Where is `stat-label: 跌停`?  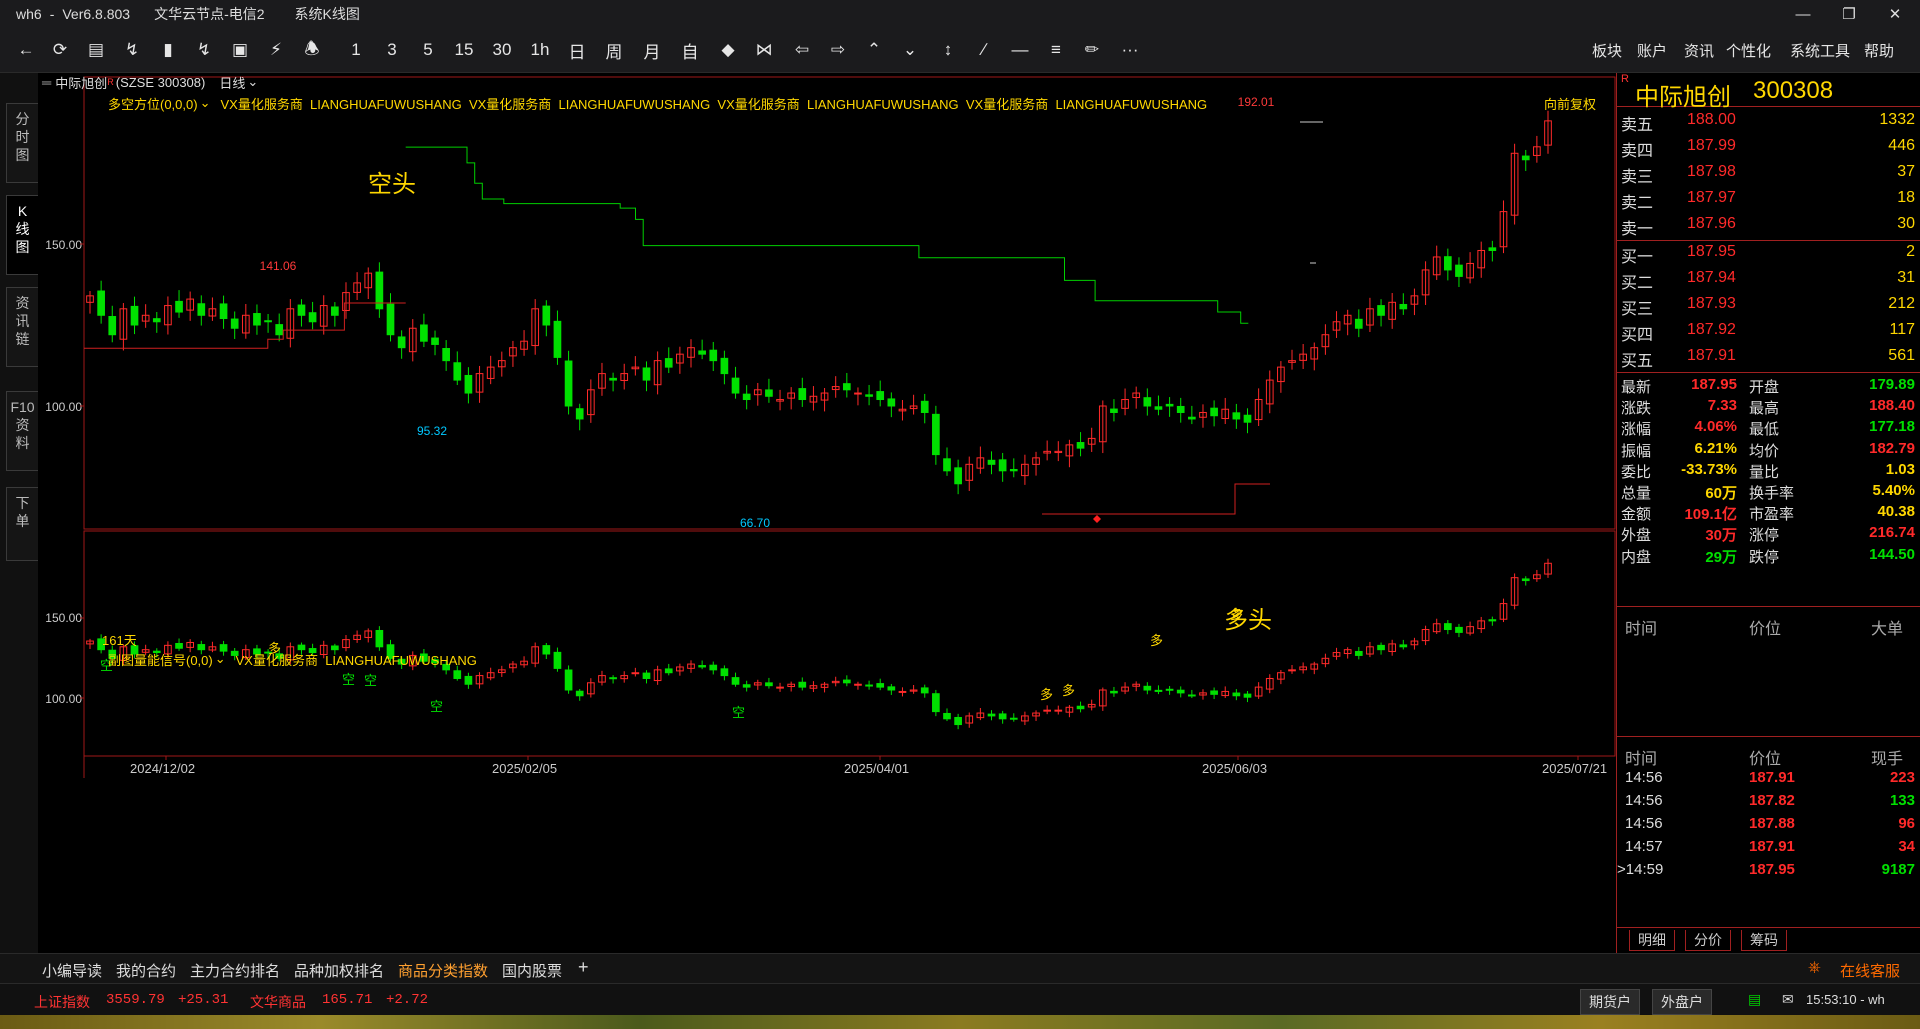 stat-label: 跌停 is located at coordinates (1764, 557).